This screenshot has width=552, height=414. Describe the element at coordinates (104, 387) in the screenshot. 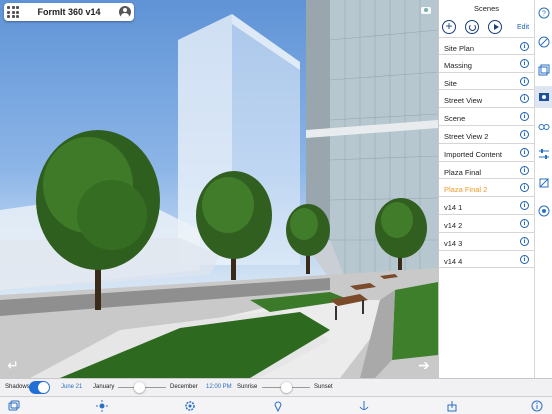

I see `month-start-label: January` at that location.